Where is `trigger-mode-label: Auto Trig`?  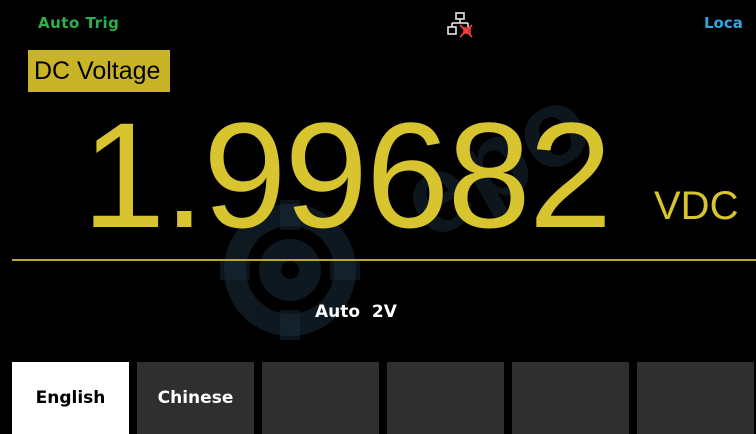 trigger-mode-label: Auto Trig is located at coordinates (79, 23).